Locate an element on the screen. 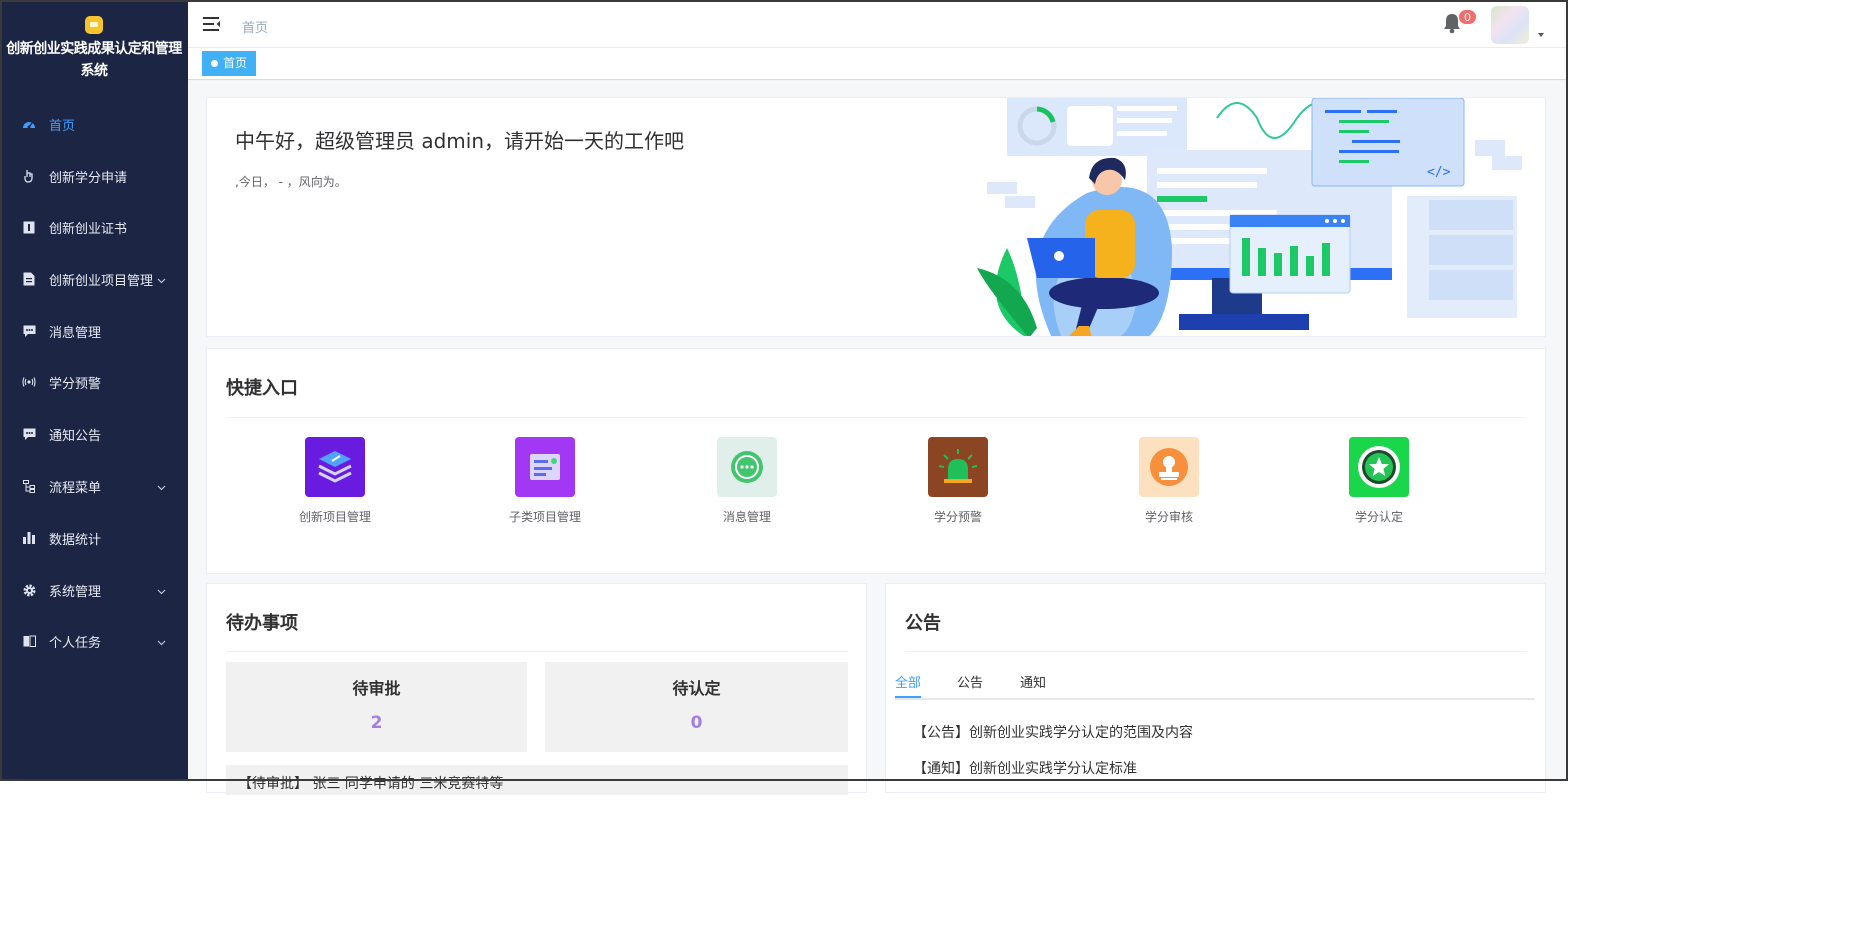 This screenshot has width=1868, height=930. sidebar-item-home: 首页 is located at coordinates (94, 124).